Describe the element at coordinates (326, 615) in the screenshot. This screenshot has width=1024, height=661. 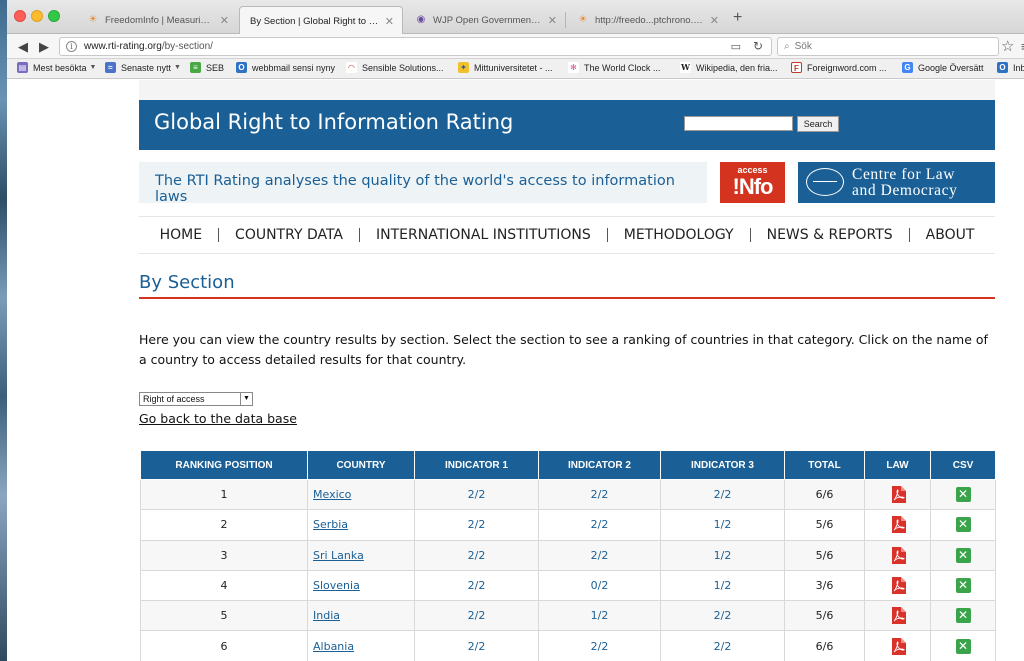
I see `country-link: India` at that location.